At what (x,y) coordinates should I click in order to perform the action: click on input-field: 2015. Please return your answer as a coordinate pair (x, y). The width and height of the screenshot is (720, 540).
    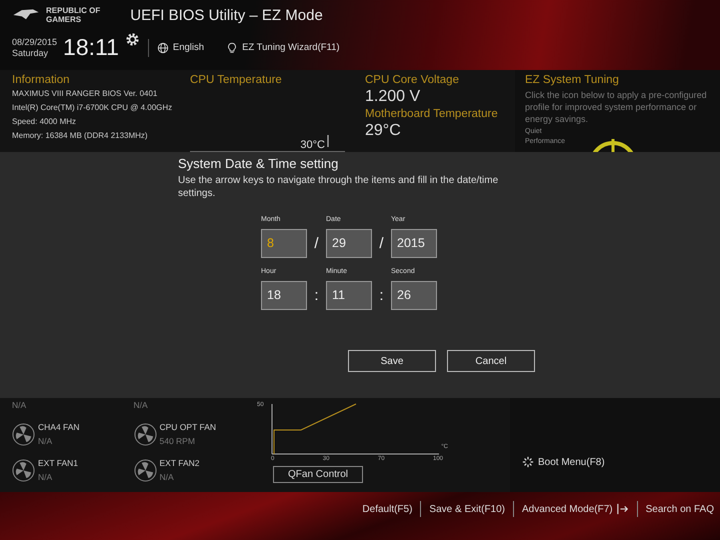
    Looking at the image, I should click on (414, 243).